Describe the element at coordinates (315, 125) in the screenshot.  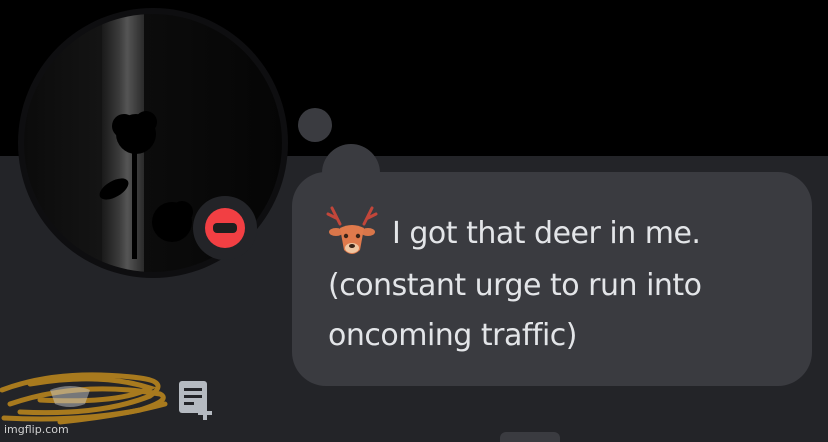
I see `thought-dot-small` at that location.